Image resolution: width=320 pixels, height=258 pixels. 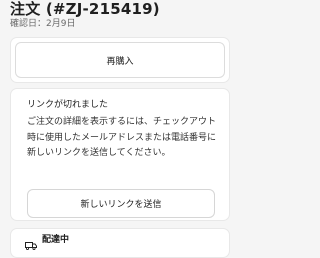 I want to click on rebuy-card: 再購入, so click(x=120, y=60).